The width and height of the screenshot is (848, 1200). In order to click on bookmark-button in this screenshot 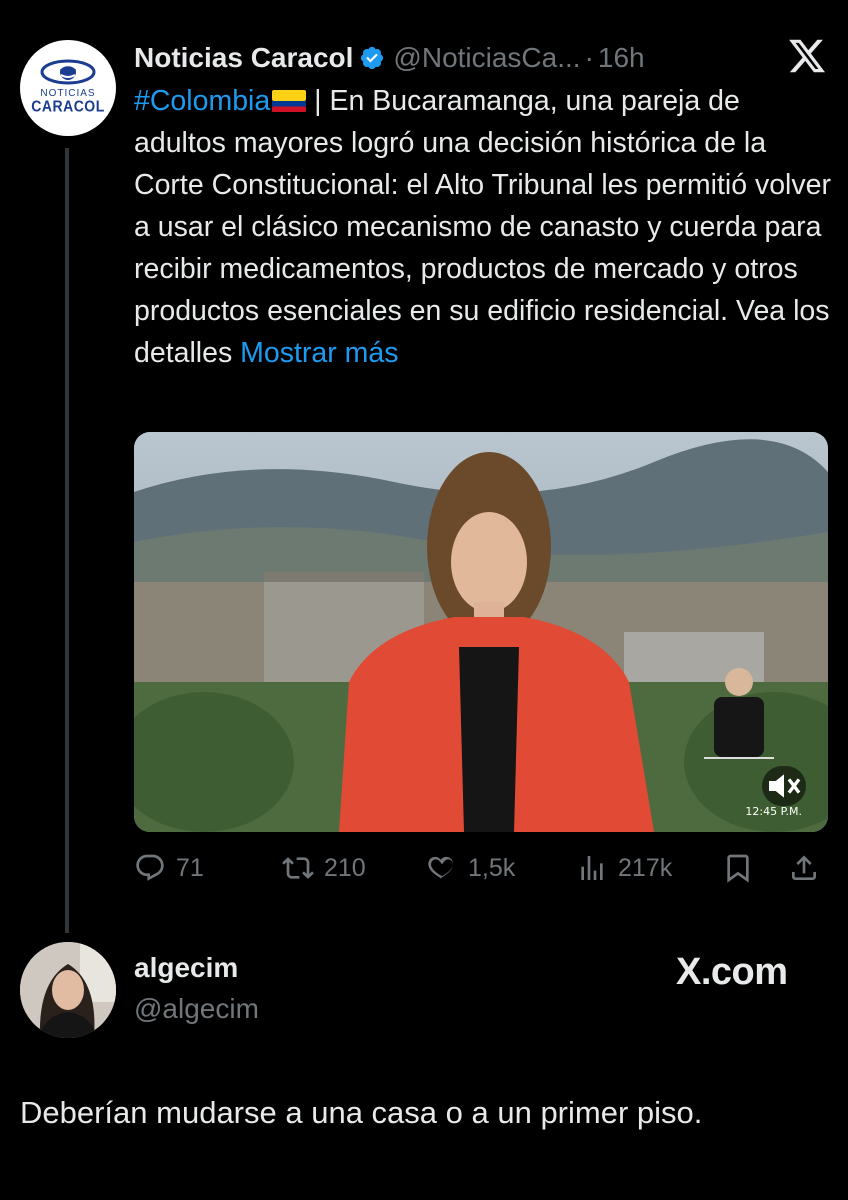, I will do `click(743, 868)`.